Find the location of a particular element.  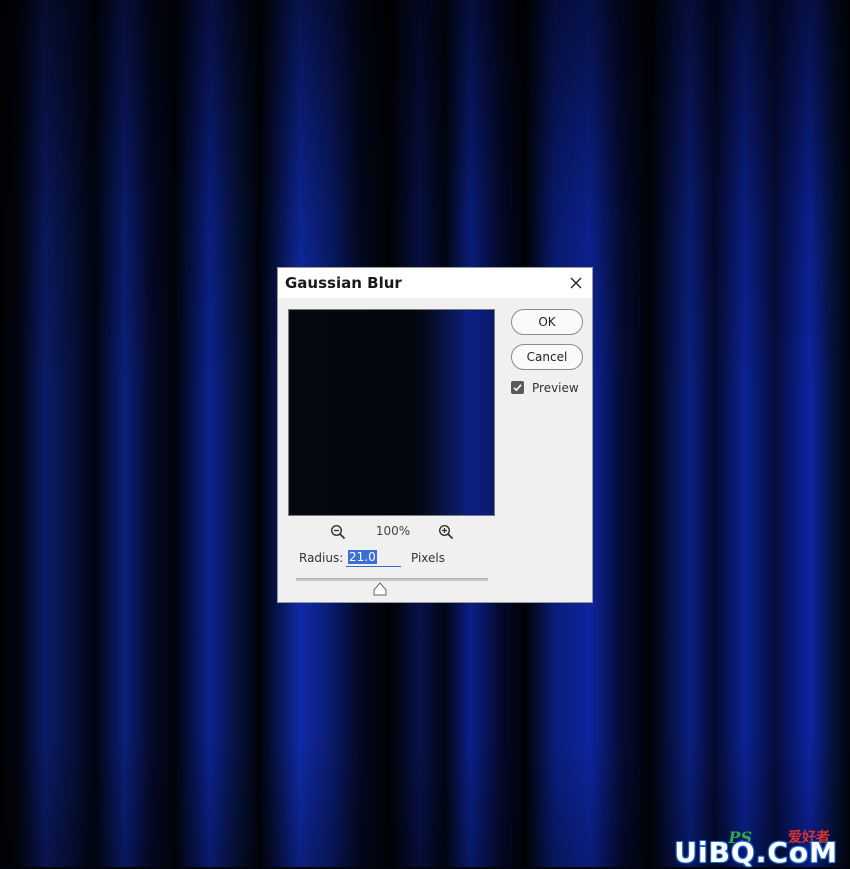

radius-value: 21.0 is located at coordinates (362, 557).